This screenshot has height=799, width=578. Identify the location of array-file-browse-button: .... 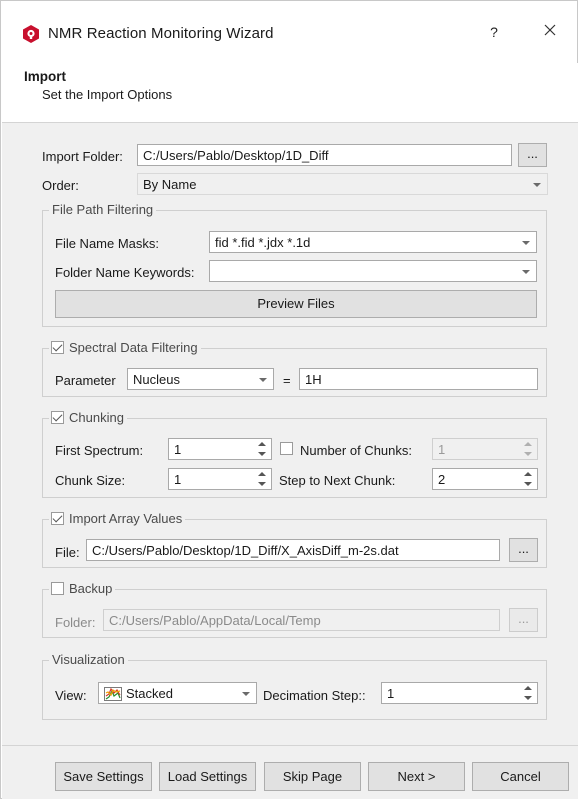
(523, 550).